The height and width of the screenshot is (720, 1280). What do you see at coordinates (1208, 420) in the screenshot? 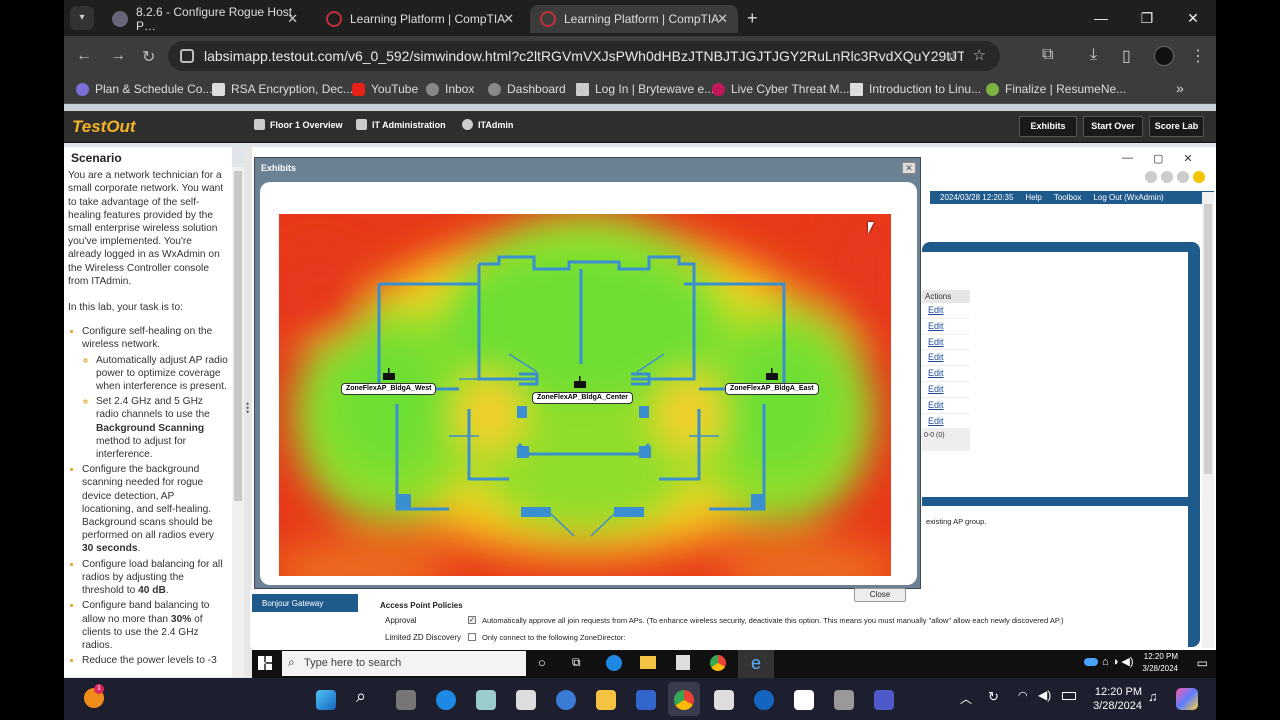
I see `sim-scrollbar` at bounding box center [1208, 420].